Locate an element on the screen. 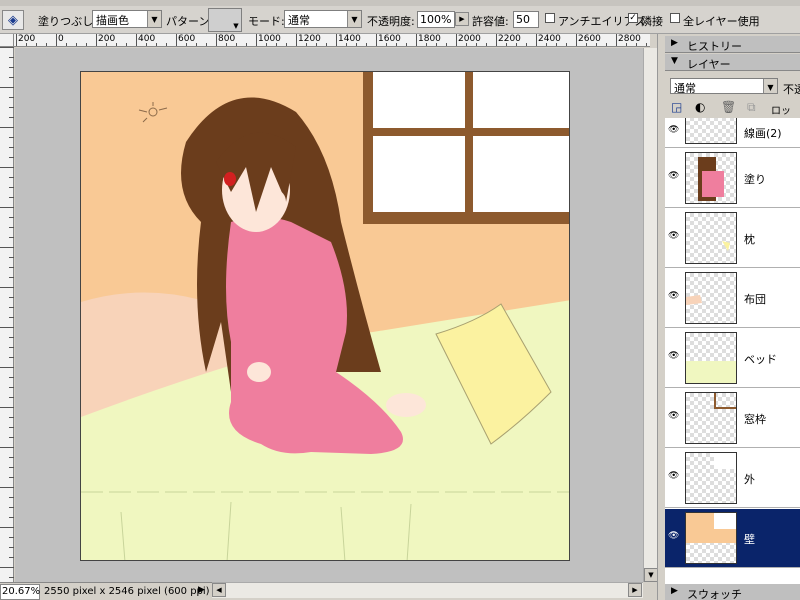  fill-label: 塗りつぶし: is located at coordinates (67, 21).